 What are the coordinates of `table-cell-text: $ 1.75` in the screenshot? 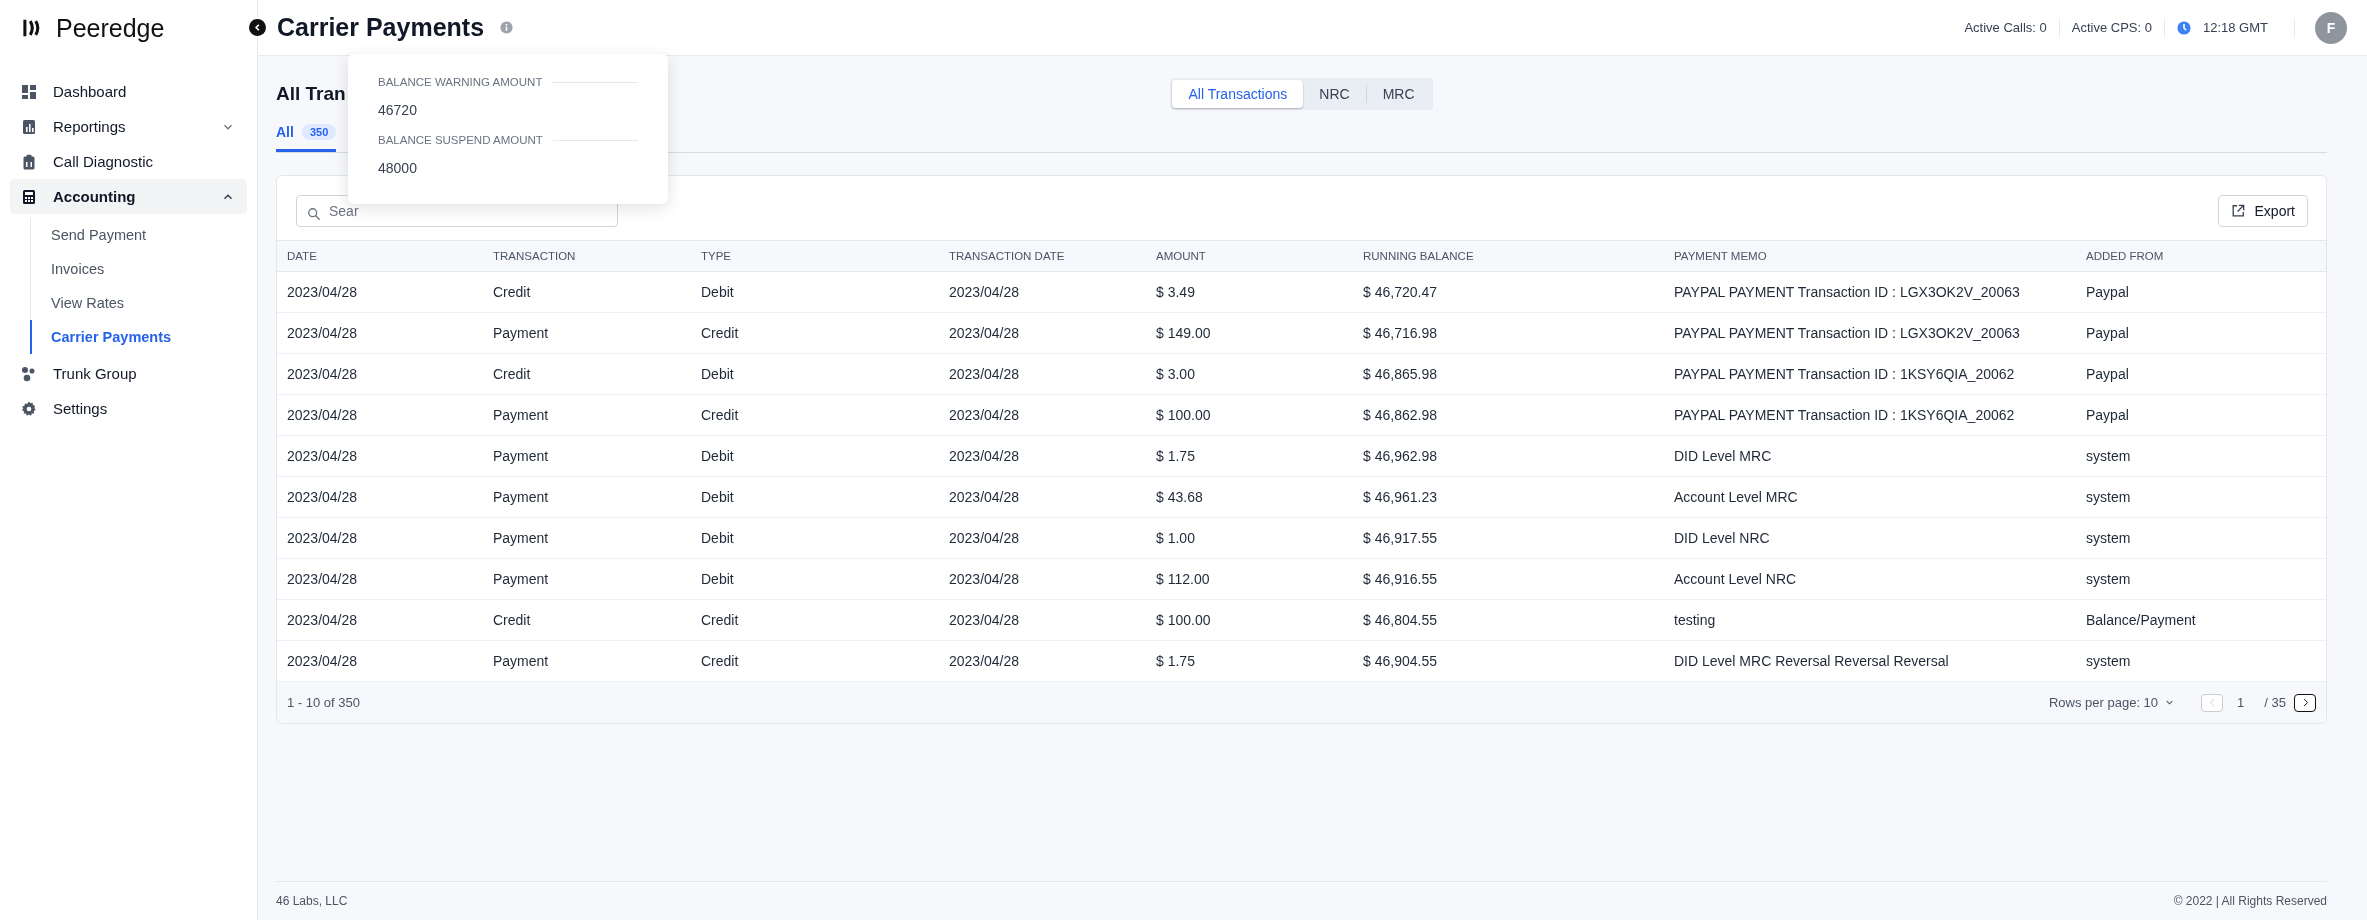 It's located at (1175, 661).